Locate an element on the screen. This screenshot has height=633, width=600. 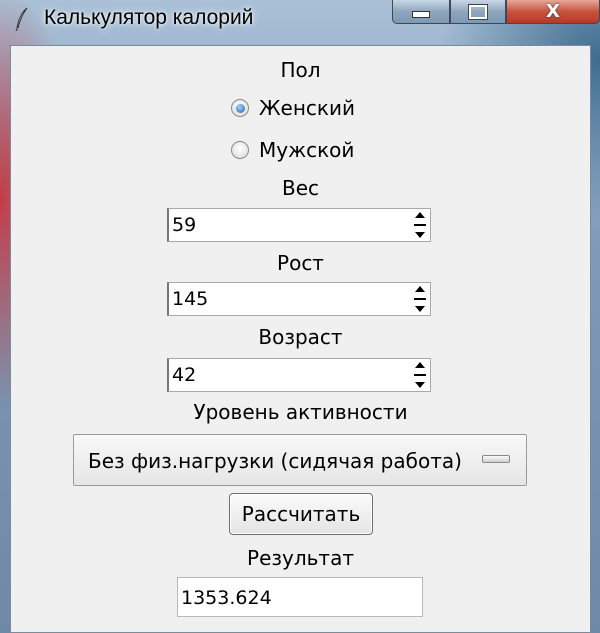
radio-selected-dot is located at coordinates (240, 108).